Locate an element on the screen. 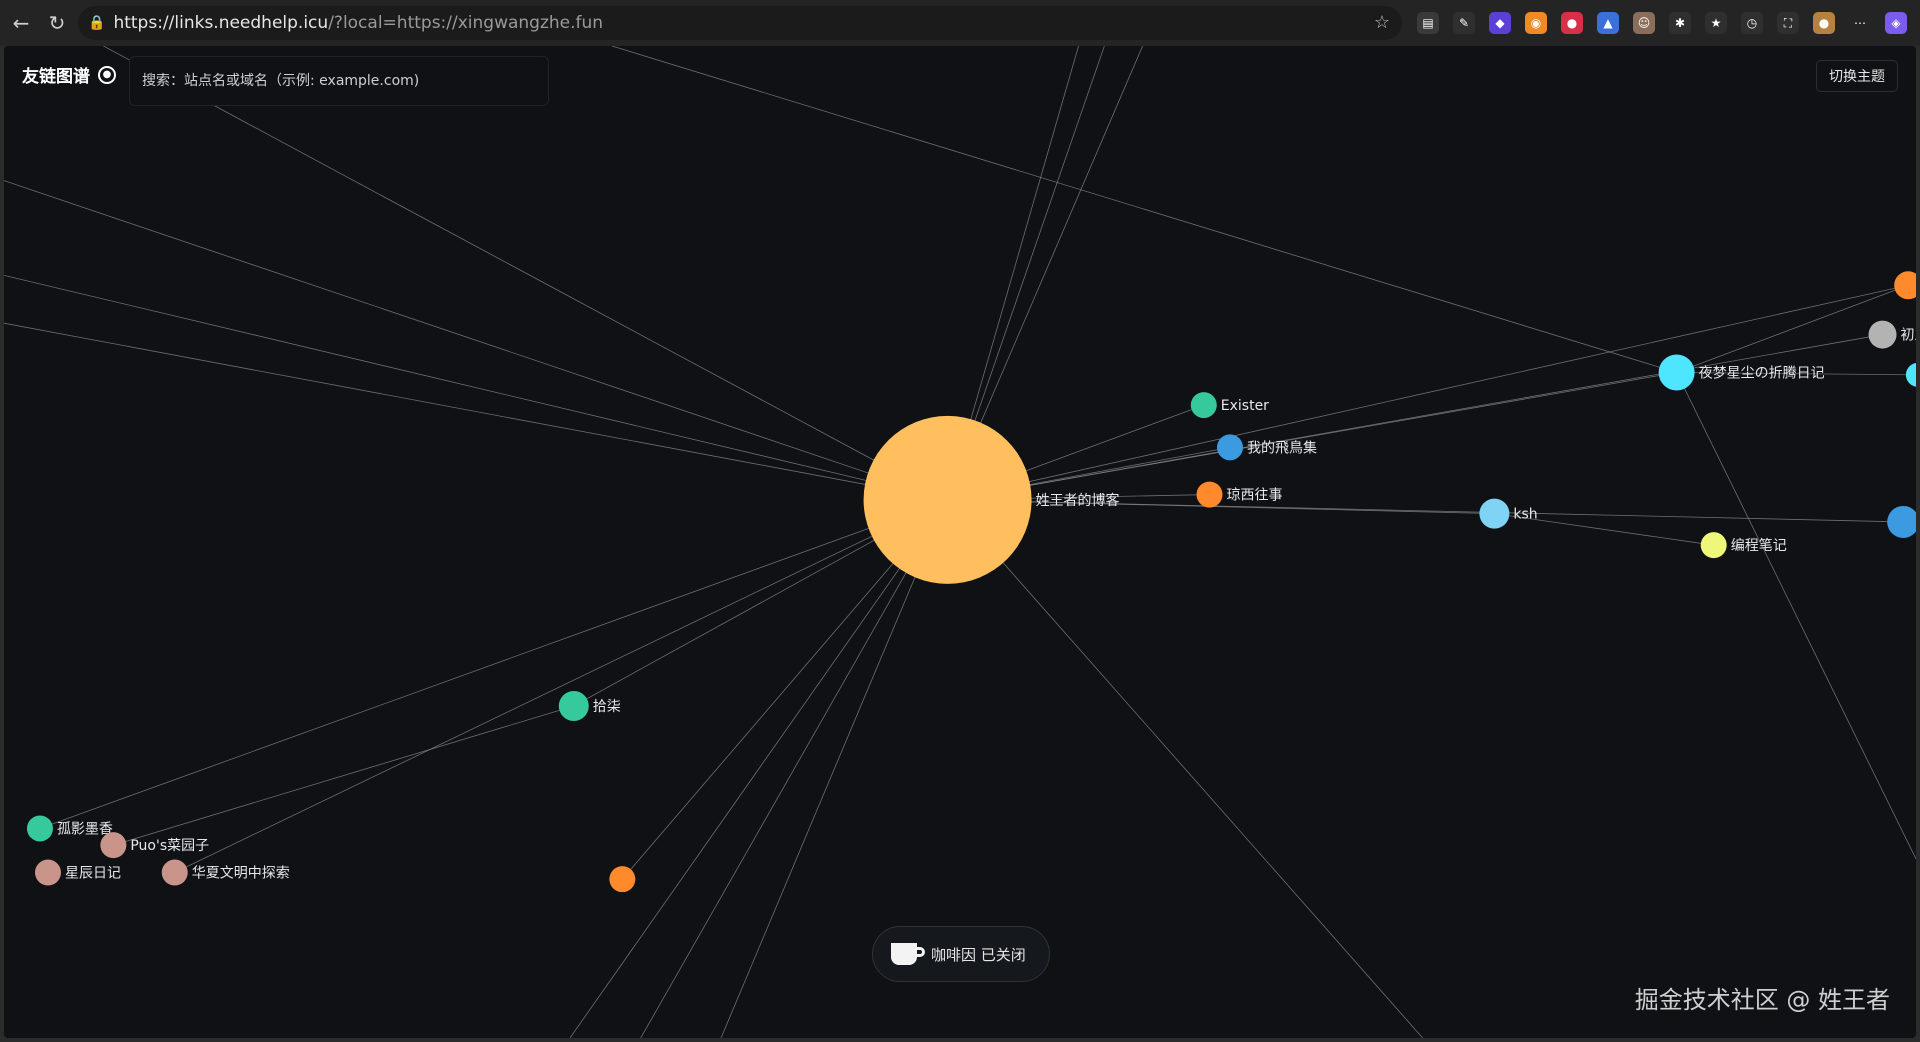 This screenshot has height=1042, width=1920. favorites-icon: ★ is located at coordinates (1716, 23).